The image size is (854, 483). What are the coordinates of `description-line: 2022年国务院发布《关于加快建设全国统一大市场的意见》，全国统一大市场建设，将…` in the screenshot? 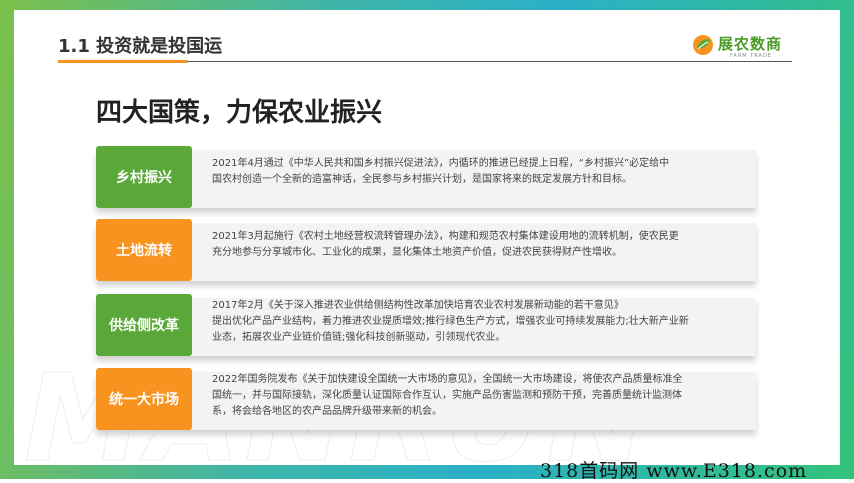 It's located at (447, 379).